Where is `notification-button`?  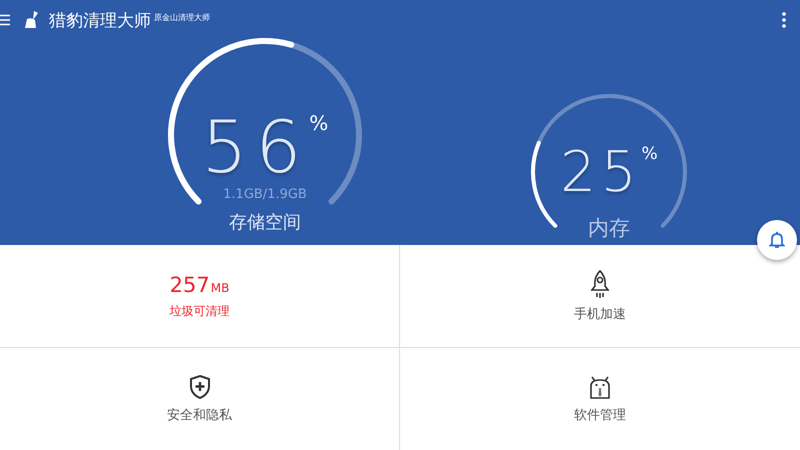 notification-button is located at coordinates (777, 240).